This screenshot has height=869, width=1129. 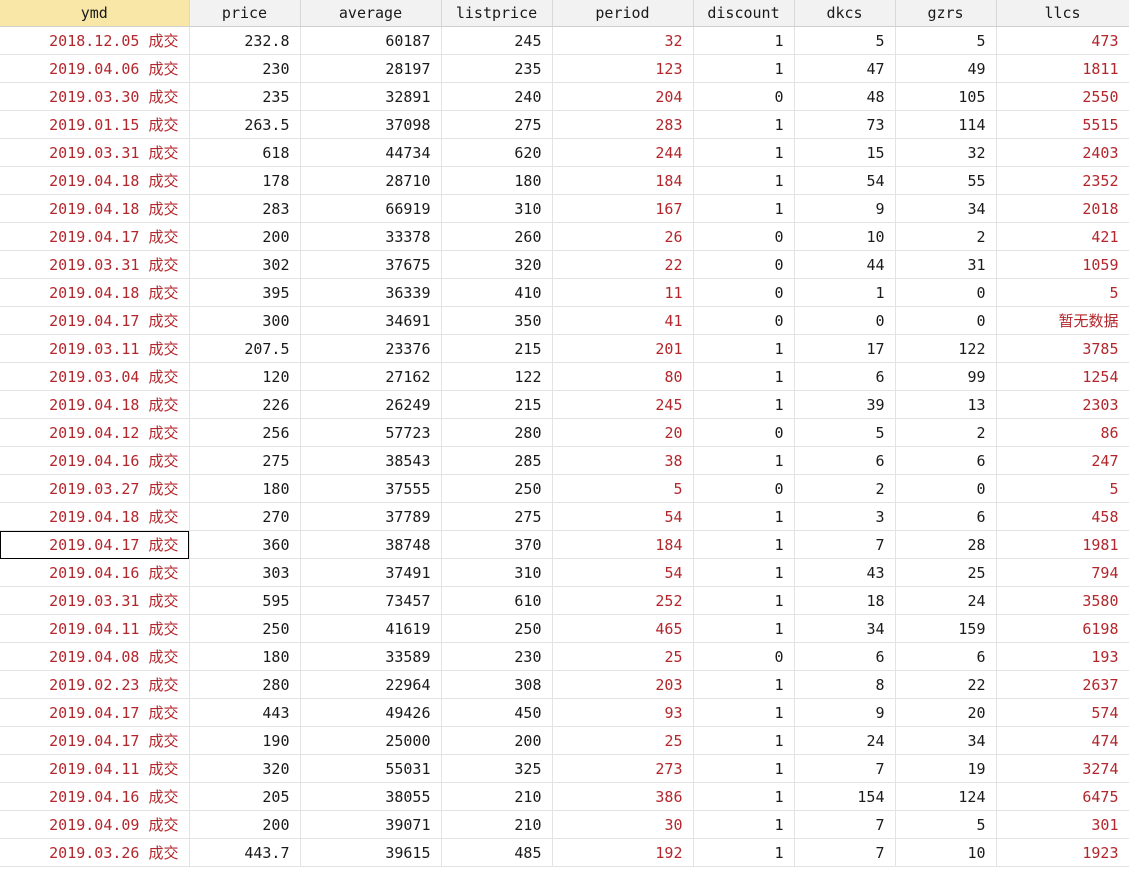 What do you see at coordinates (623, 13) in the screenshot?
I see `column-header-period: period` at bounding box center [623, 13].